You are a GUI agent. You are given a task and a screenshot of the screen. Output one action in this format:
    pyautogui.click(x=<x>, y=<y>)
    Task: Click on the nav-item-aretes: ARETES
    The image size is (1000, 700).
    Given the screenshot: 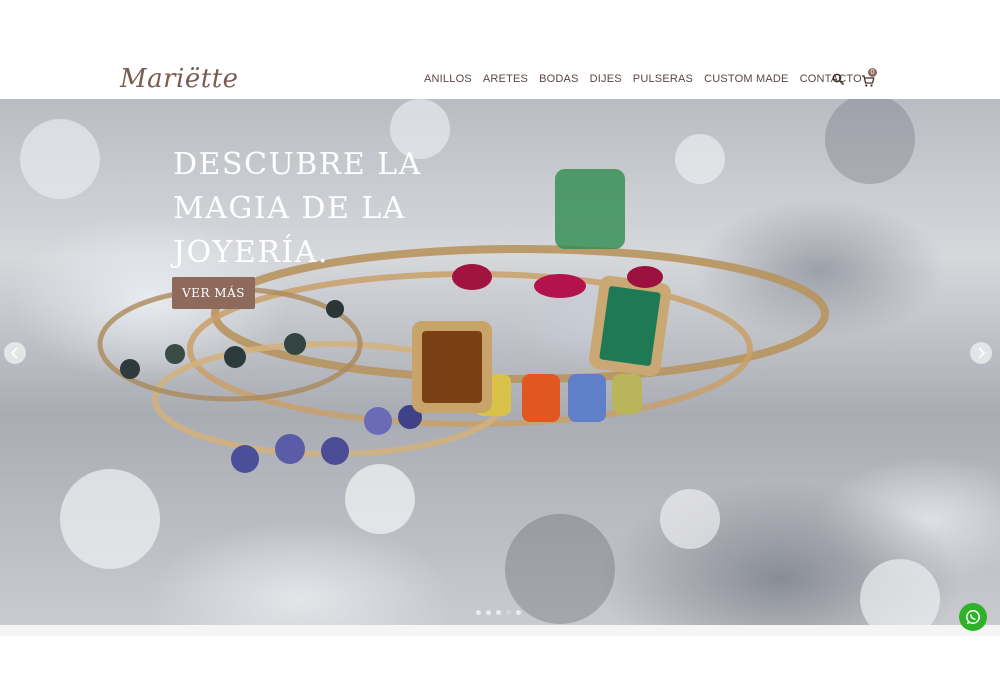 What is the action you would take?
    pyautogui.click(x=505, y=79)
    